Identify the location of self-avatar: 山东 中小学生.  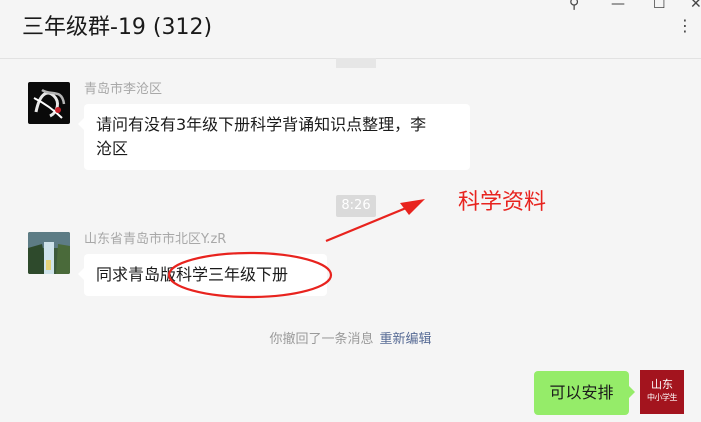
(662, 392).